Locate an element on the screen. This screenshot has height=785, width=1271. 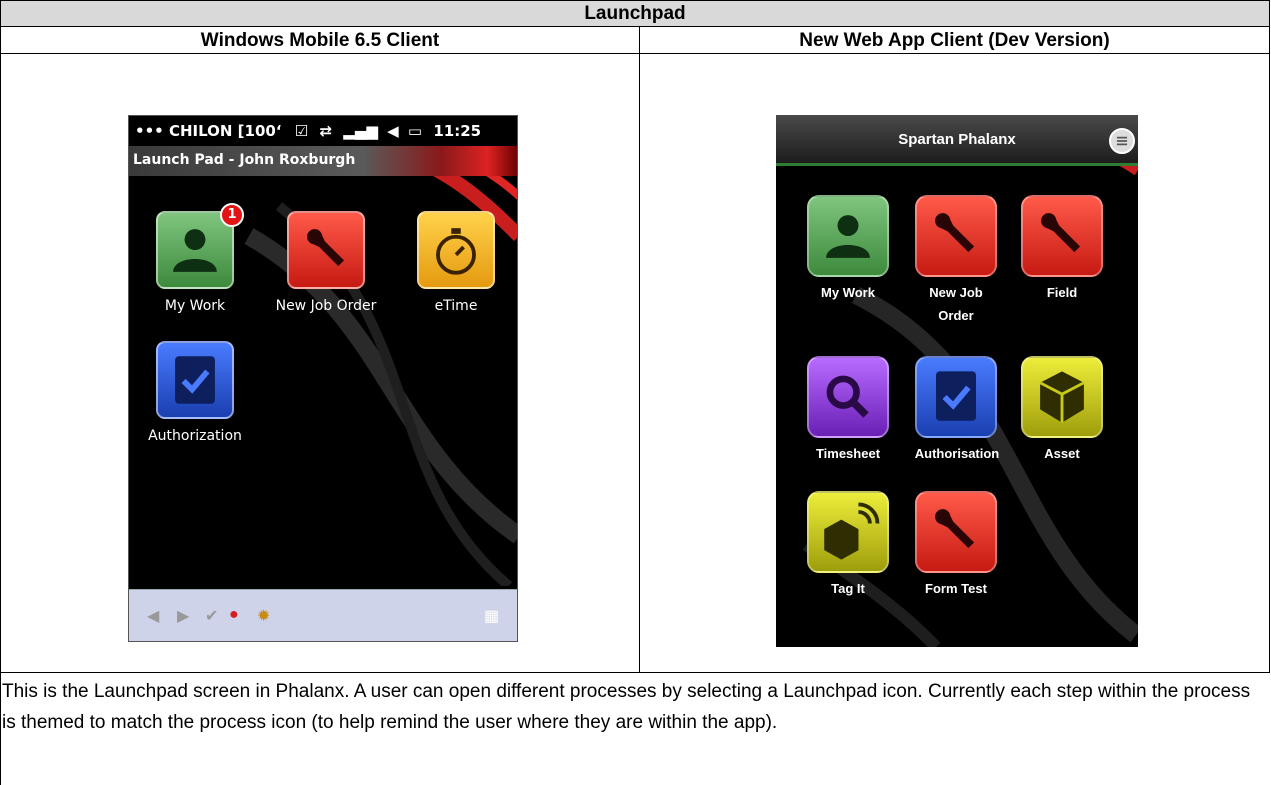
keyboard-icon: ▦ is located at coordinates (491, 616).